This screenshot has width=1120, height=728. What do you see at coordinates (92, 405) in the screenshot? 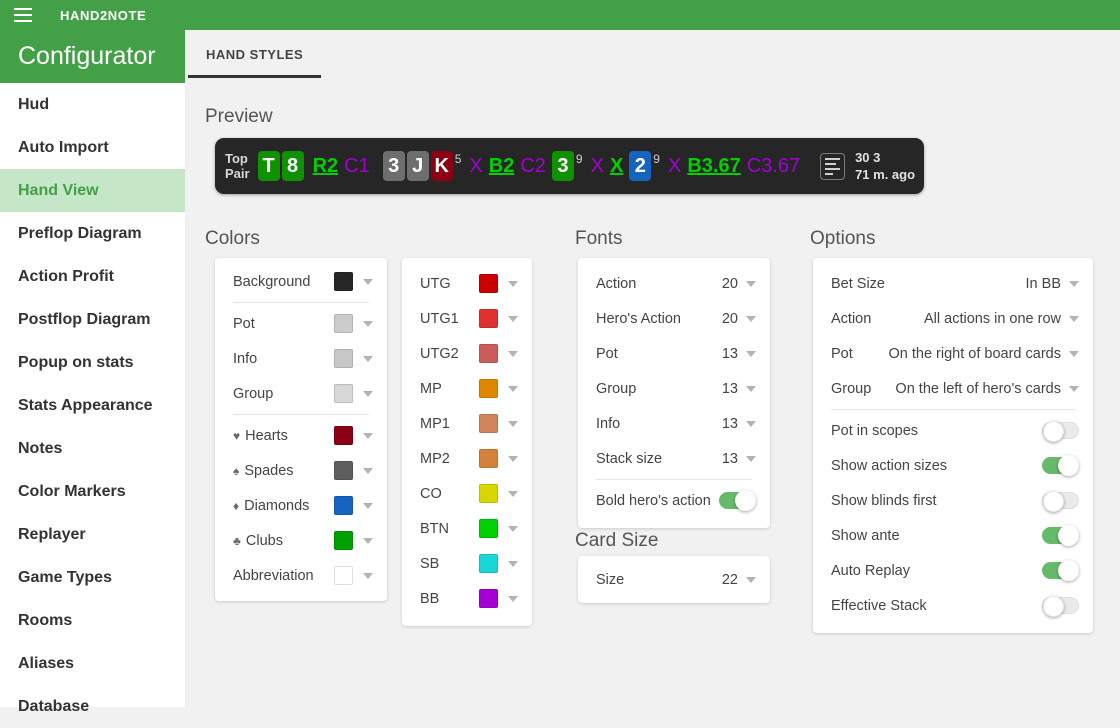
I see `sidebar-item-stats-appearance: Stats Appearance` at bounding box center [92, 405].